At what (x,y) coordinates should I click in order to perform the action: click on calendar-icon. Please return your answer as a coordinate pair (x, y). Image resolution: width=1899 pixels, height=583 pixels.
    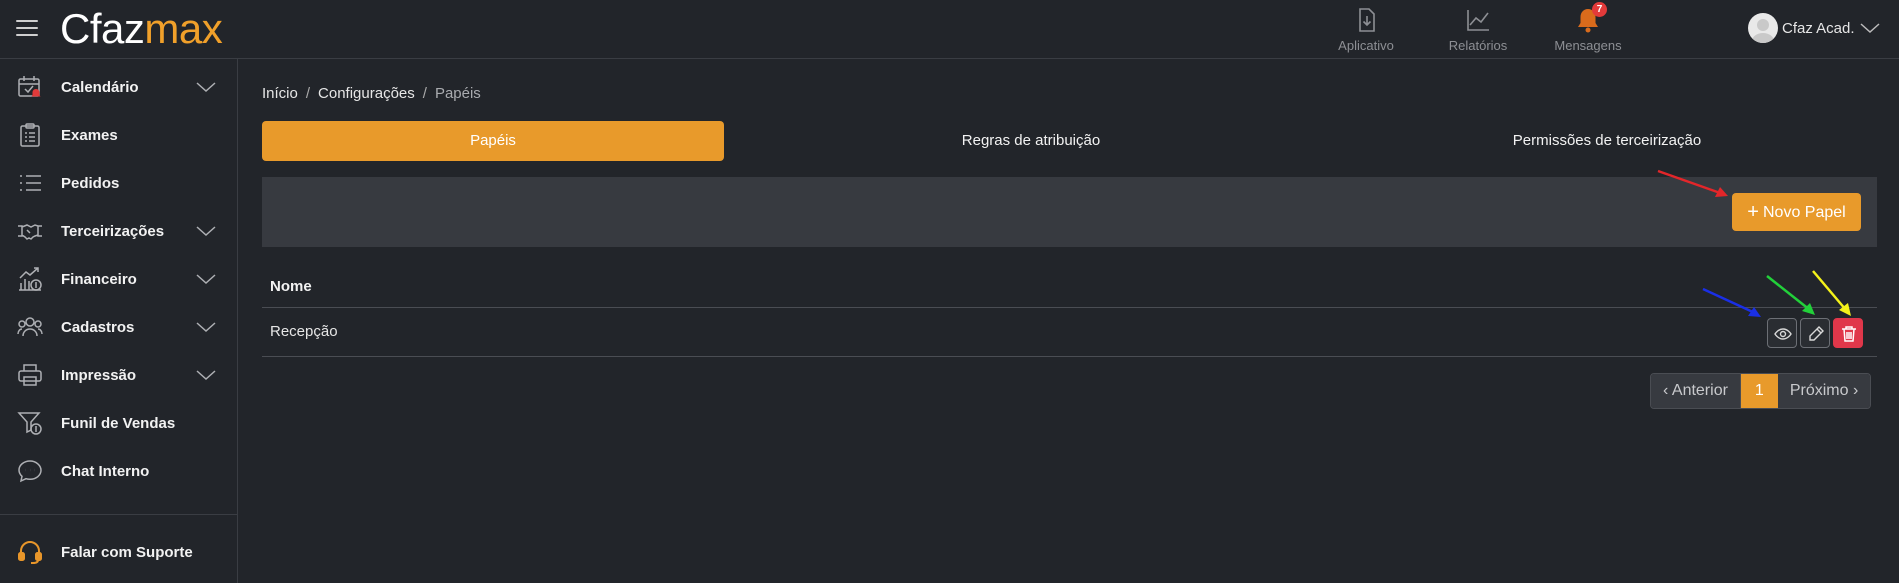
    Looking at the image, I should click on (29, 86).